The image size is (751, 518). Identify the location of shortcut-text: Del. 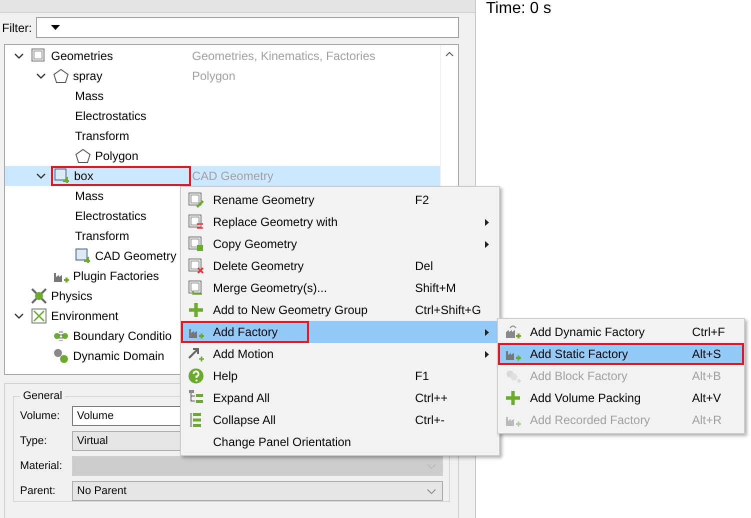
(424, 266).